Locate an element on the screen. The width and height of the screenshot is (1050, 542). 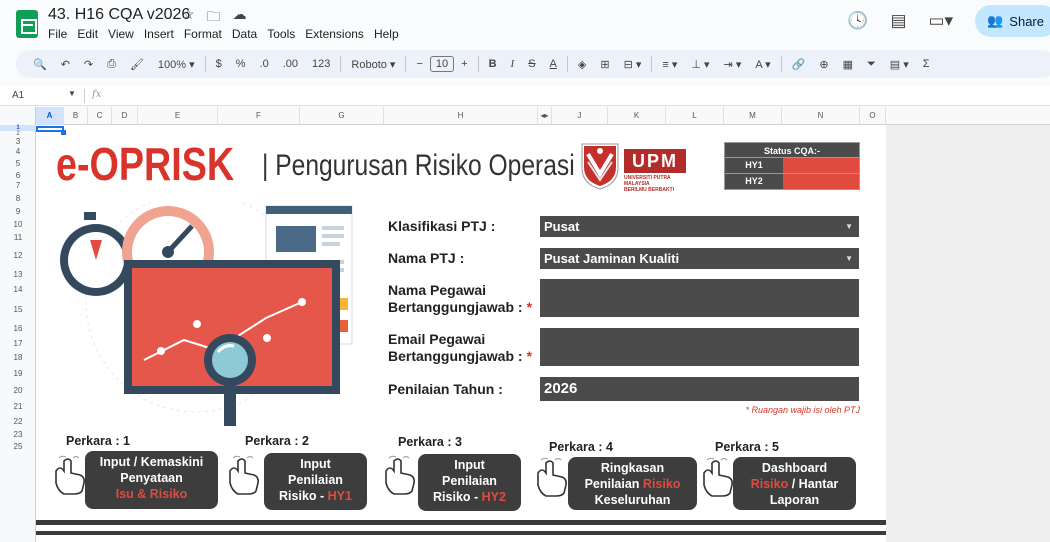
row-header: 8 is located at coordinates (18, 199).